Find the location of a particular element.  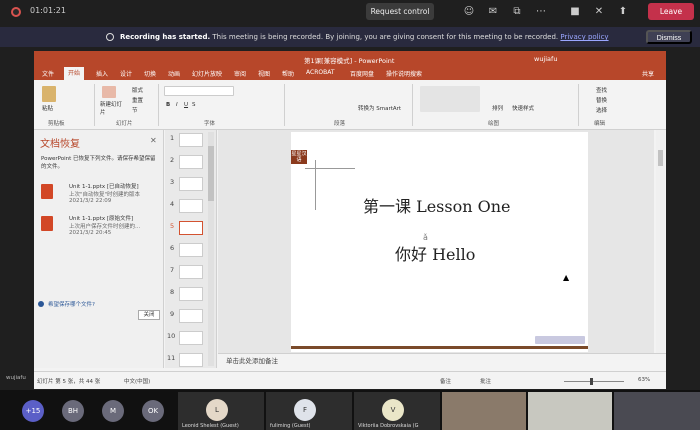

tab-slideshow: 幻灯片放映 is located at coordinates (207, 73).